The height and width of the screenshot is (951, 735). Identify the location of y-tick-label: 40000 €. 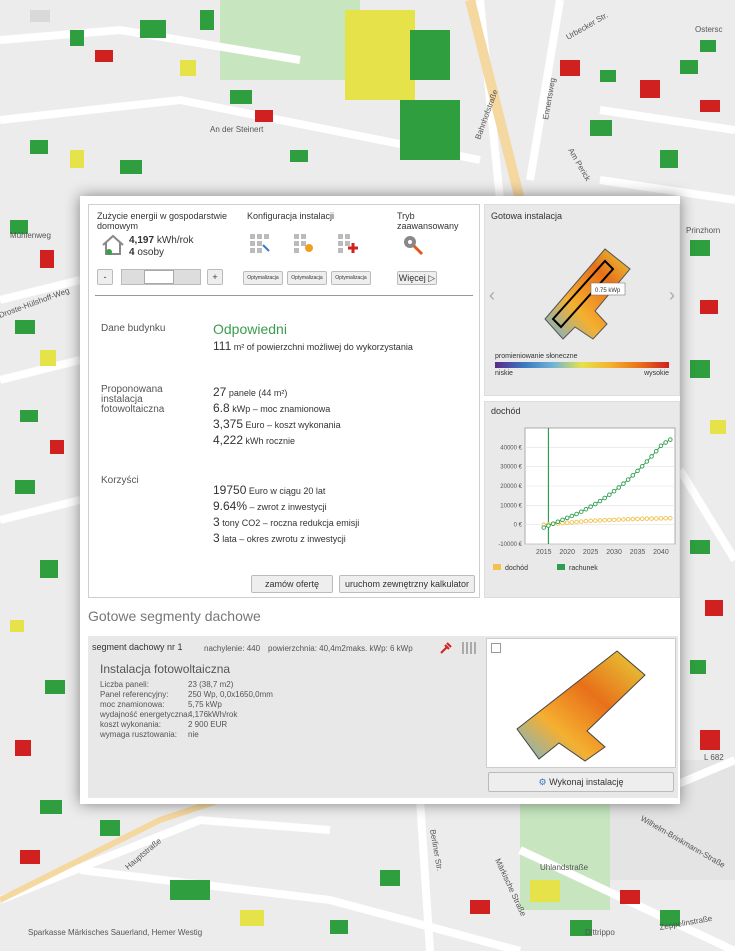
(511, 448).